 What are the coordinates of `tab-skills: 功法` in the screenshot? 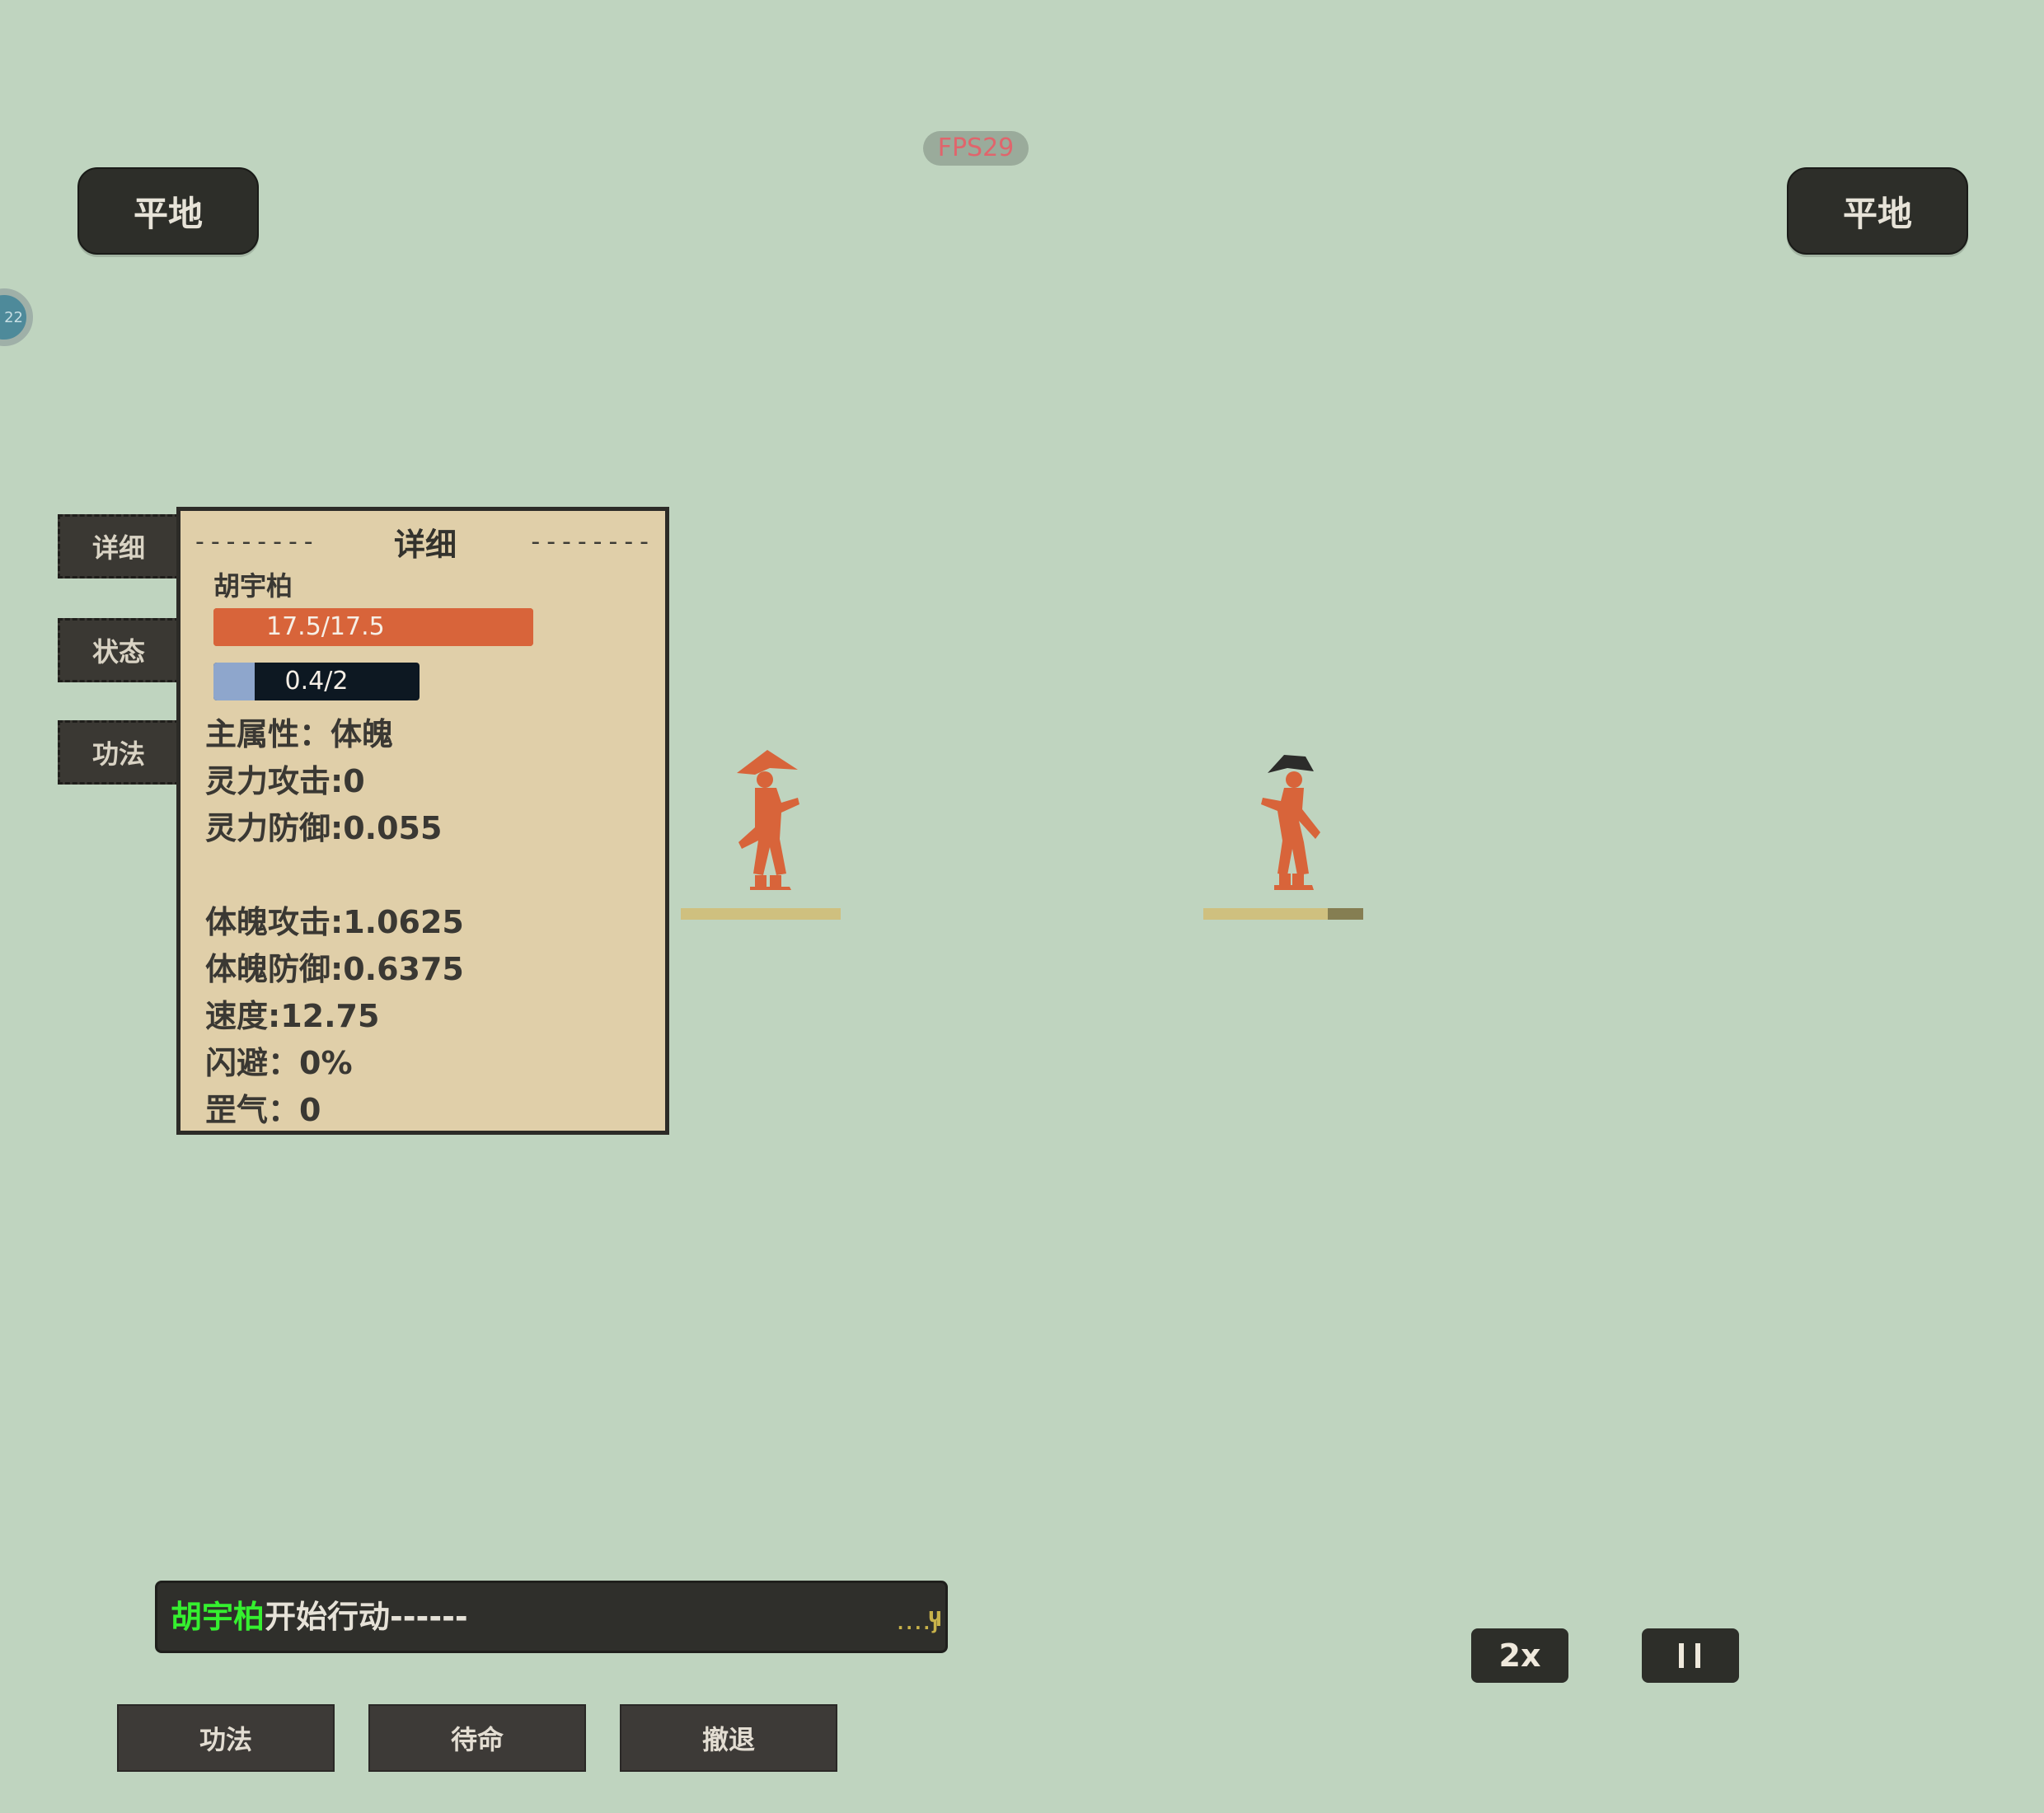 It's located at (119, 753).